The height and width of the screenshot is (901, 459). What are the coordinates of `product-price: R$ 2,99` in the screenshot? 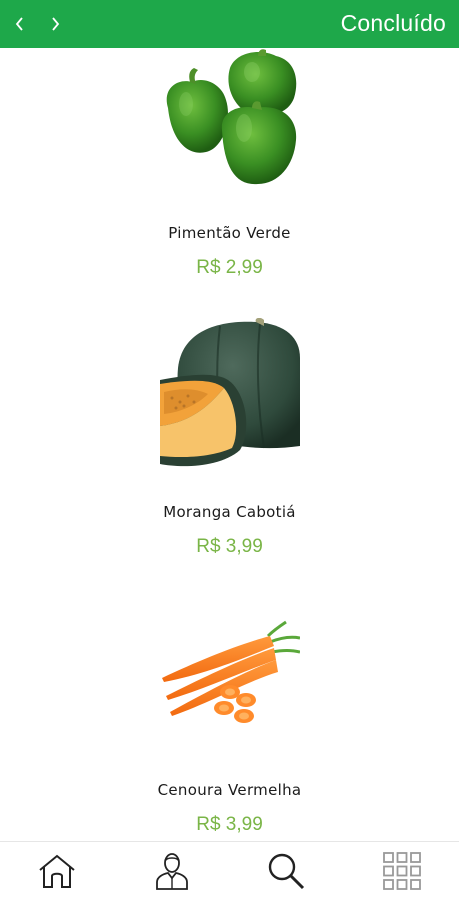 It's located at (229, 267).